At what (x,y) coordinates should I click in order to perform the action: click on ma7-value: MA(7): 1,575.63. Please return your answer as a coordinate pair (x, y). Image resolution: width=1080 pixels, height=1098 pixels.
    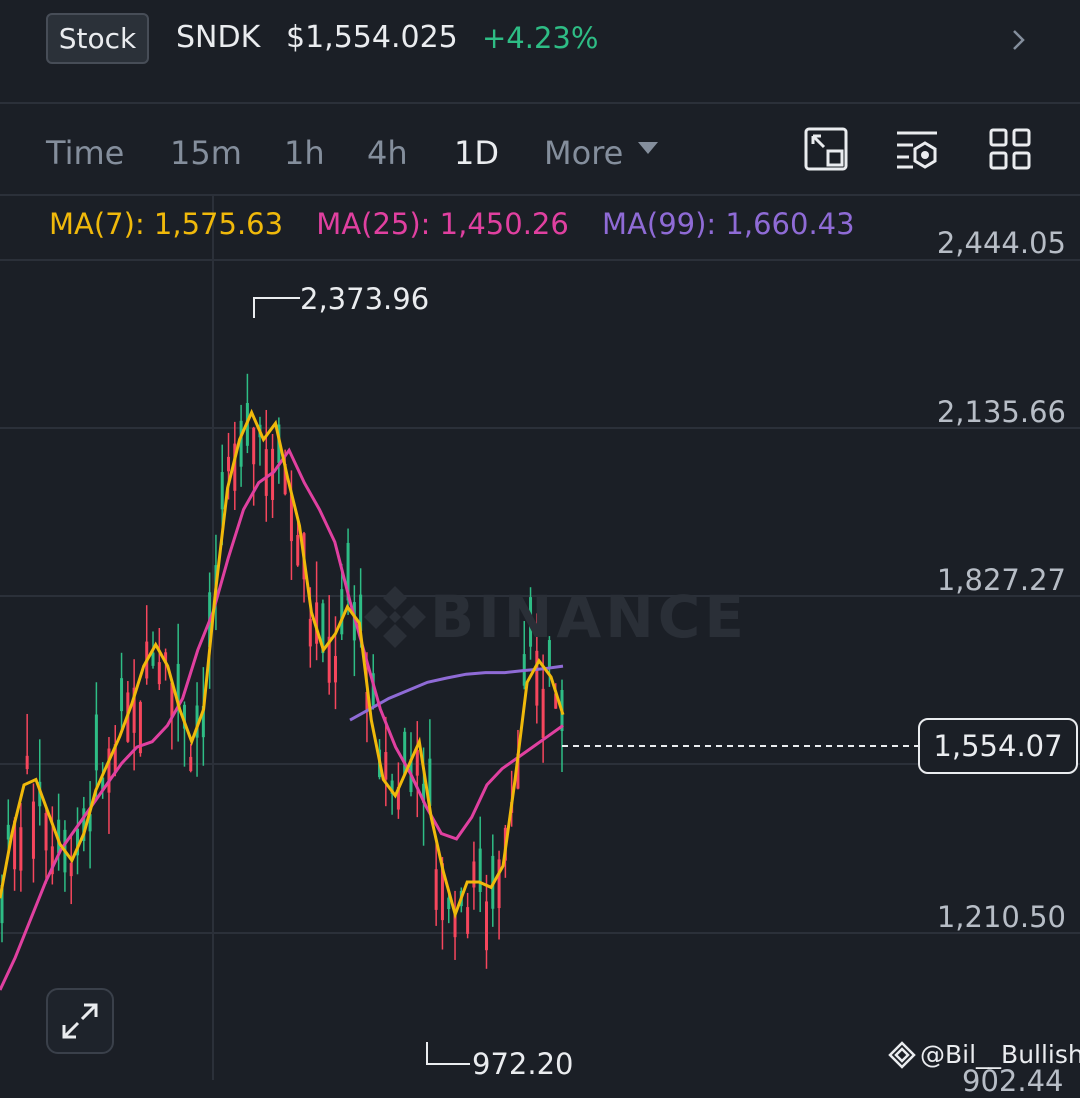
    Looking at the image, I should click on (166, 224).